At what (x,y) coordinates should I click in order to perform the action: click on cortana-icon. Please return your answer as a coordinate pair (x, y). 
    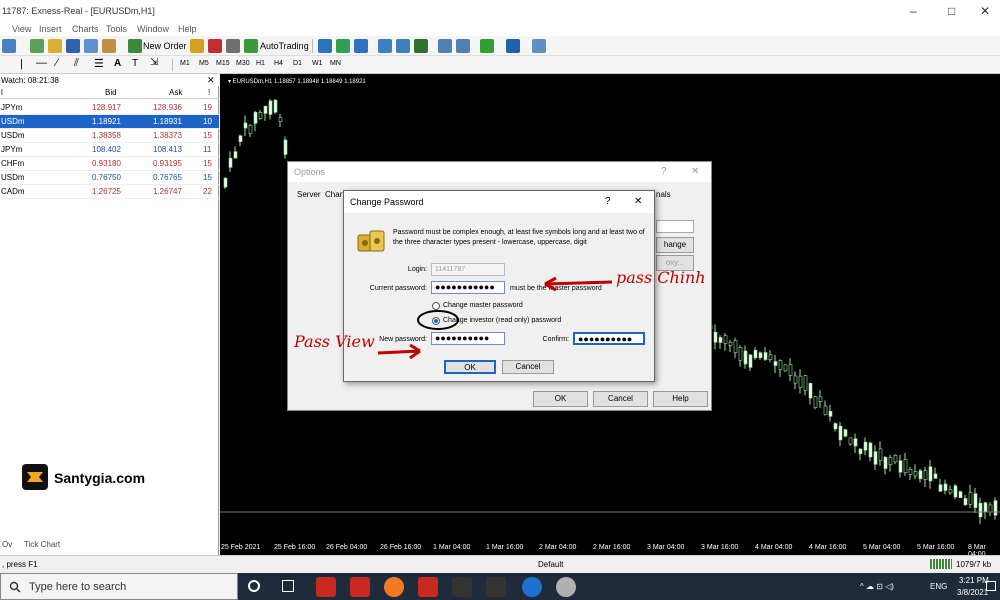
    Looking at the image, I should click on (254, 586).